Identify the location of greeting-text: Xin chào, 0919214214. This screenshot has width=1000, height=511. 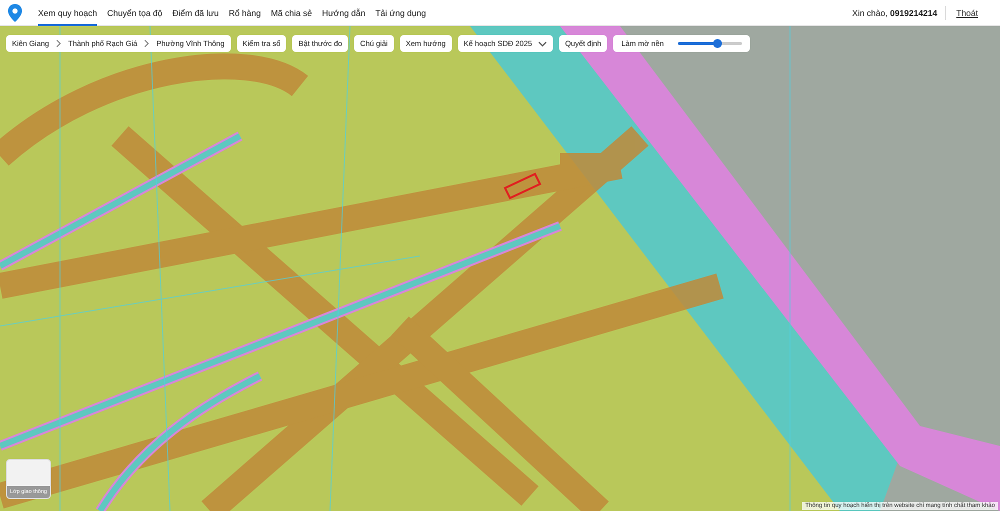
(895, 13).